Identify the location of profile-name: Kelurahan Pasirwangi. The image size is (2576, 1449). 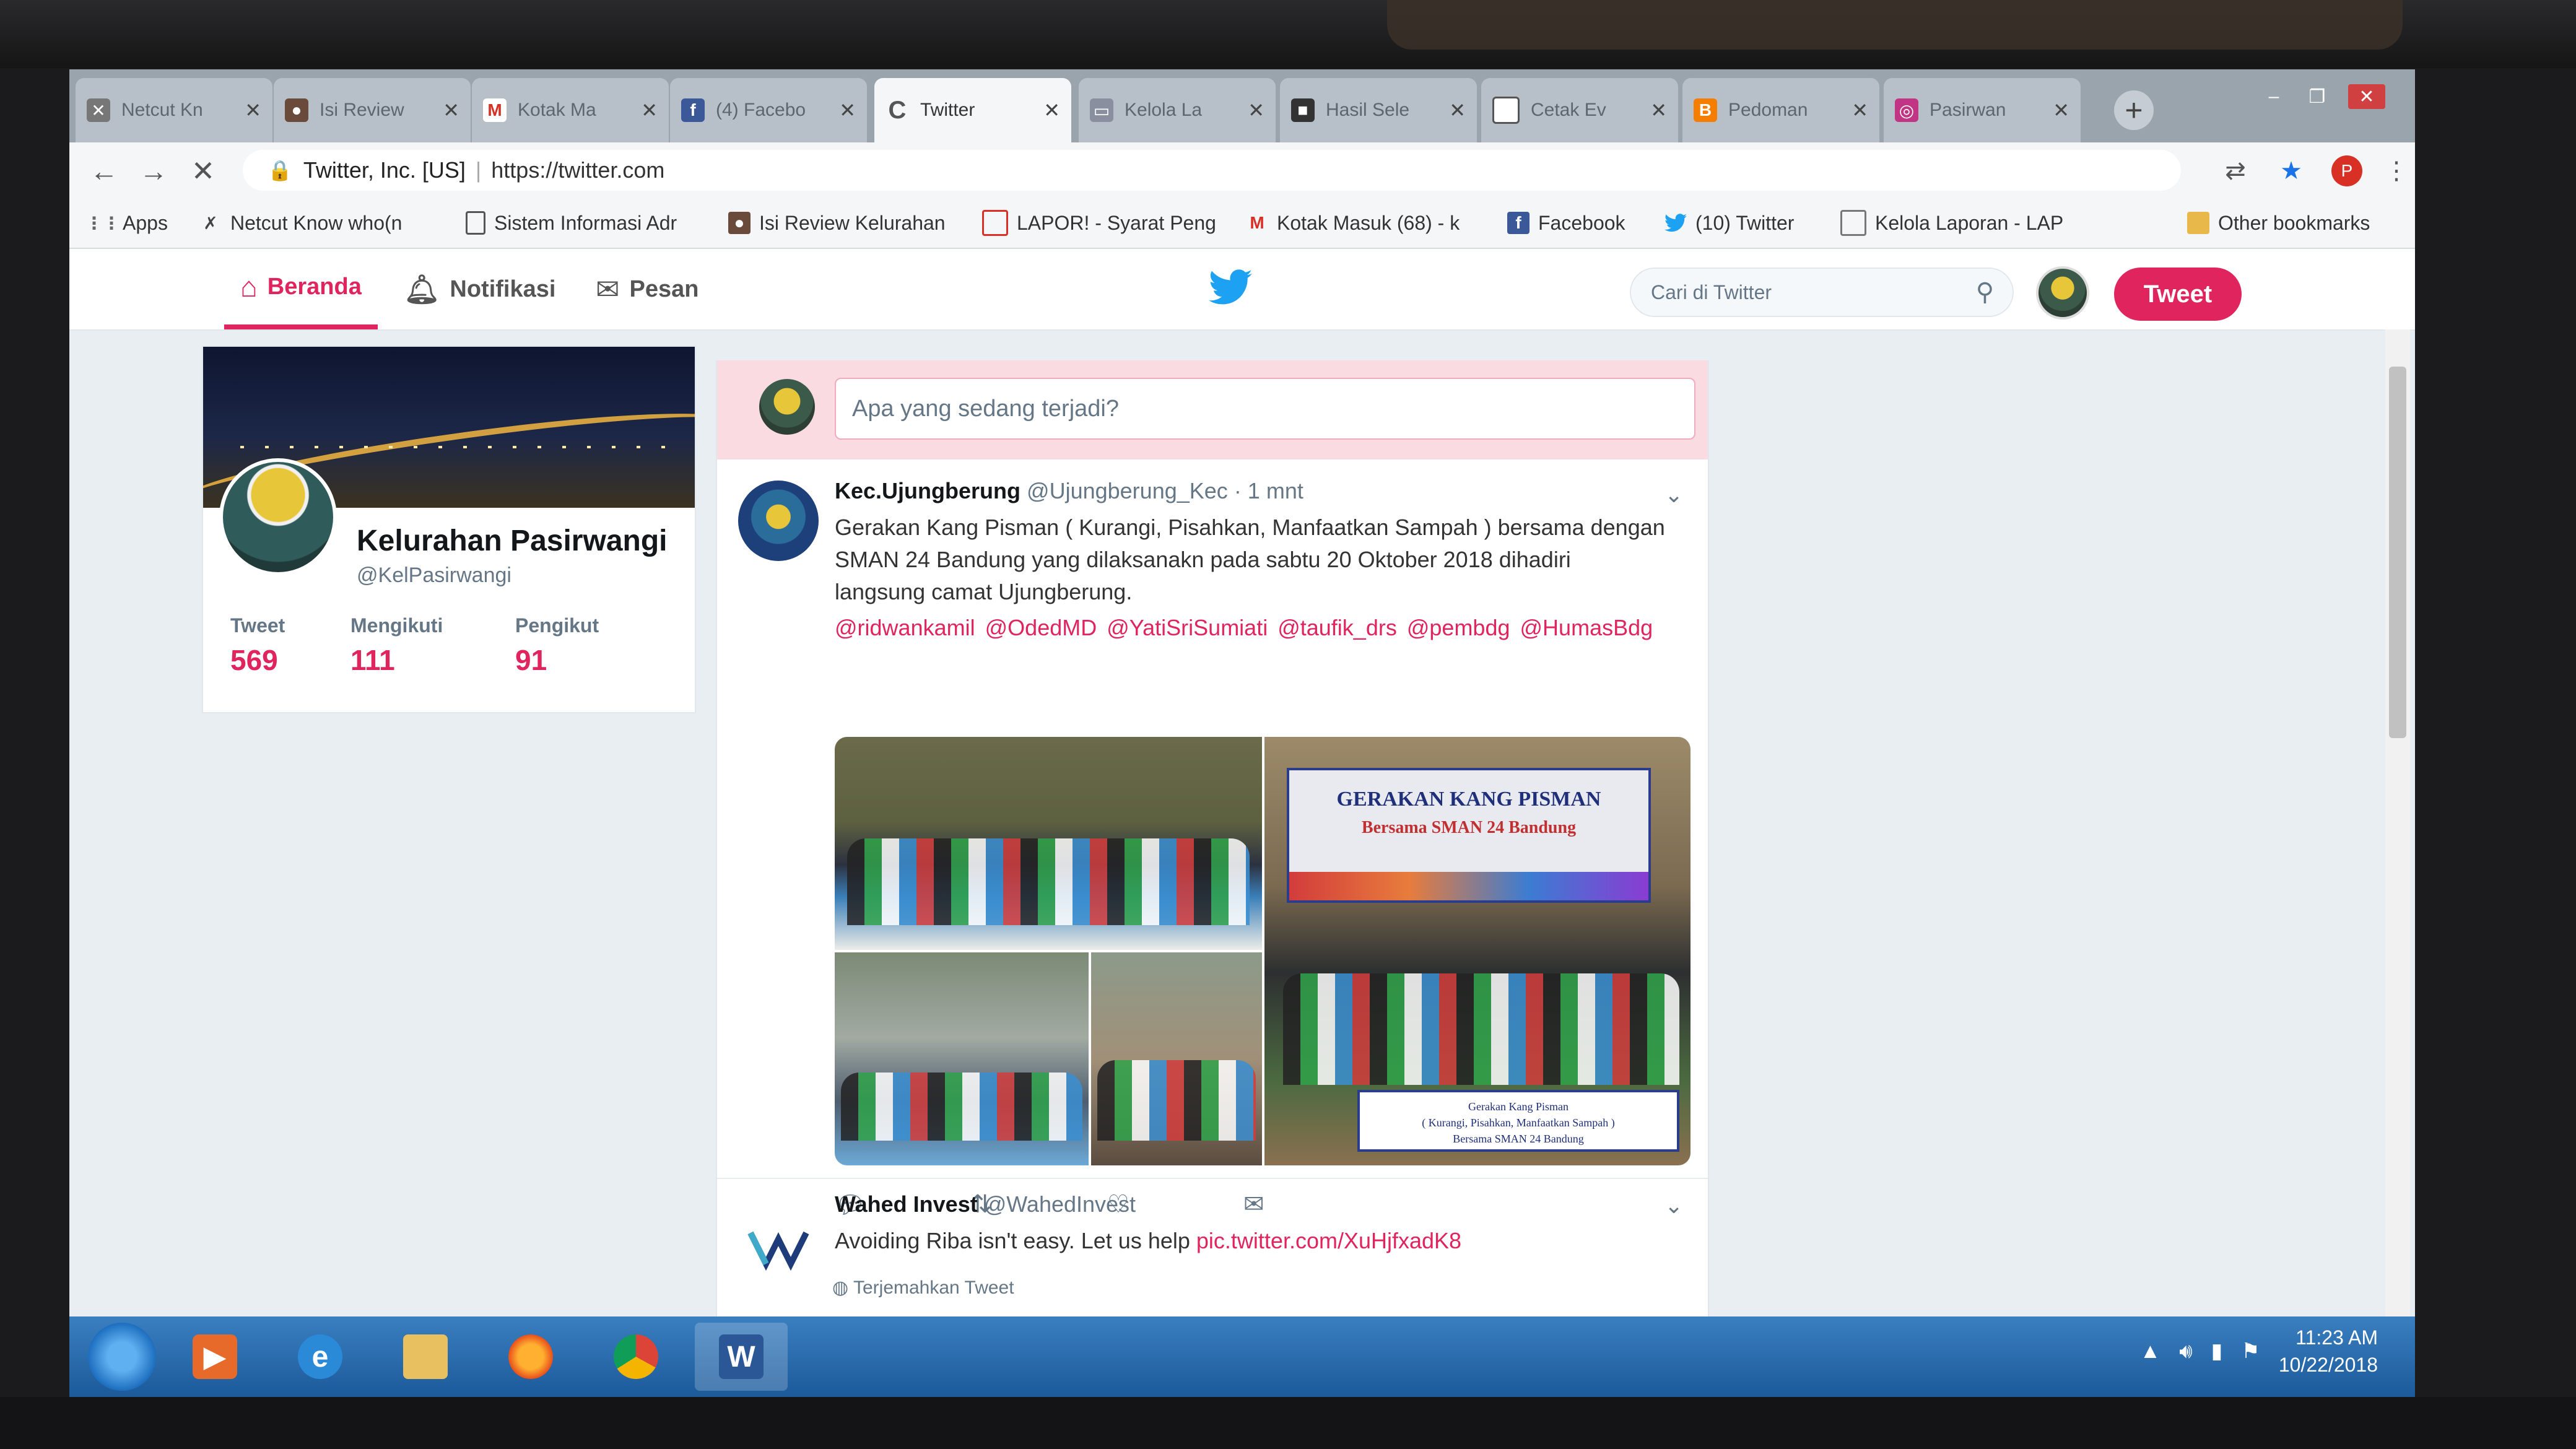
(512, 541).